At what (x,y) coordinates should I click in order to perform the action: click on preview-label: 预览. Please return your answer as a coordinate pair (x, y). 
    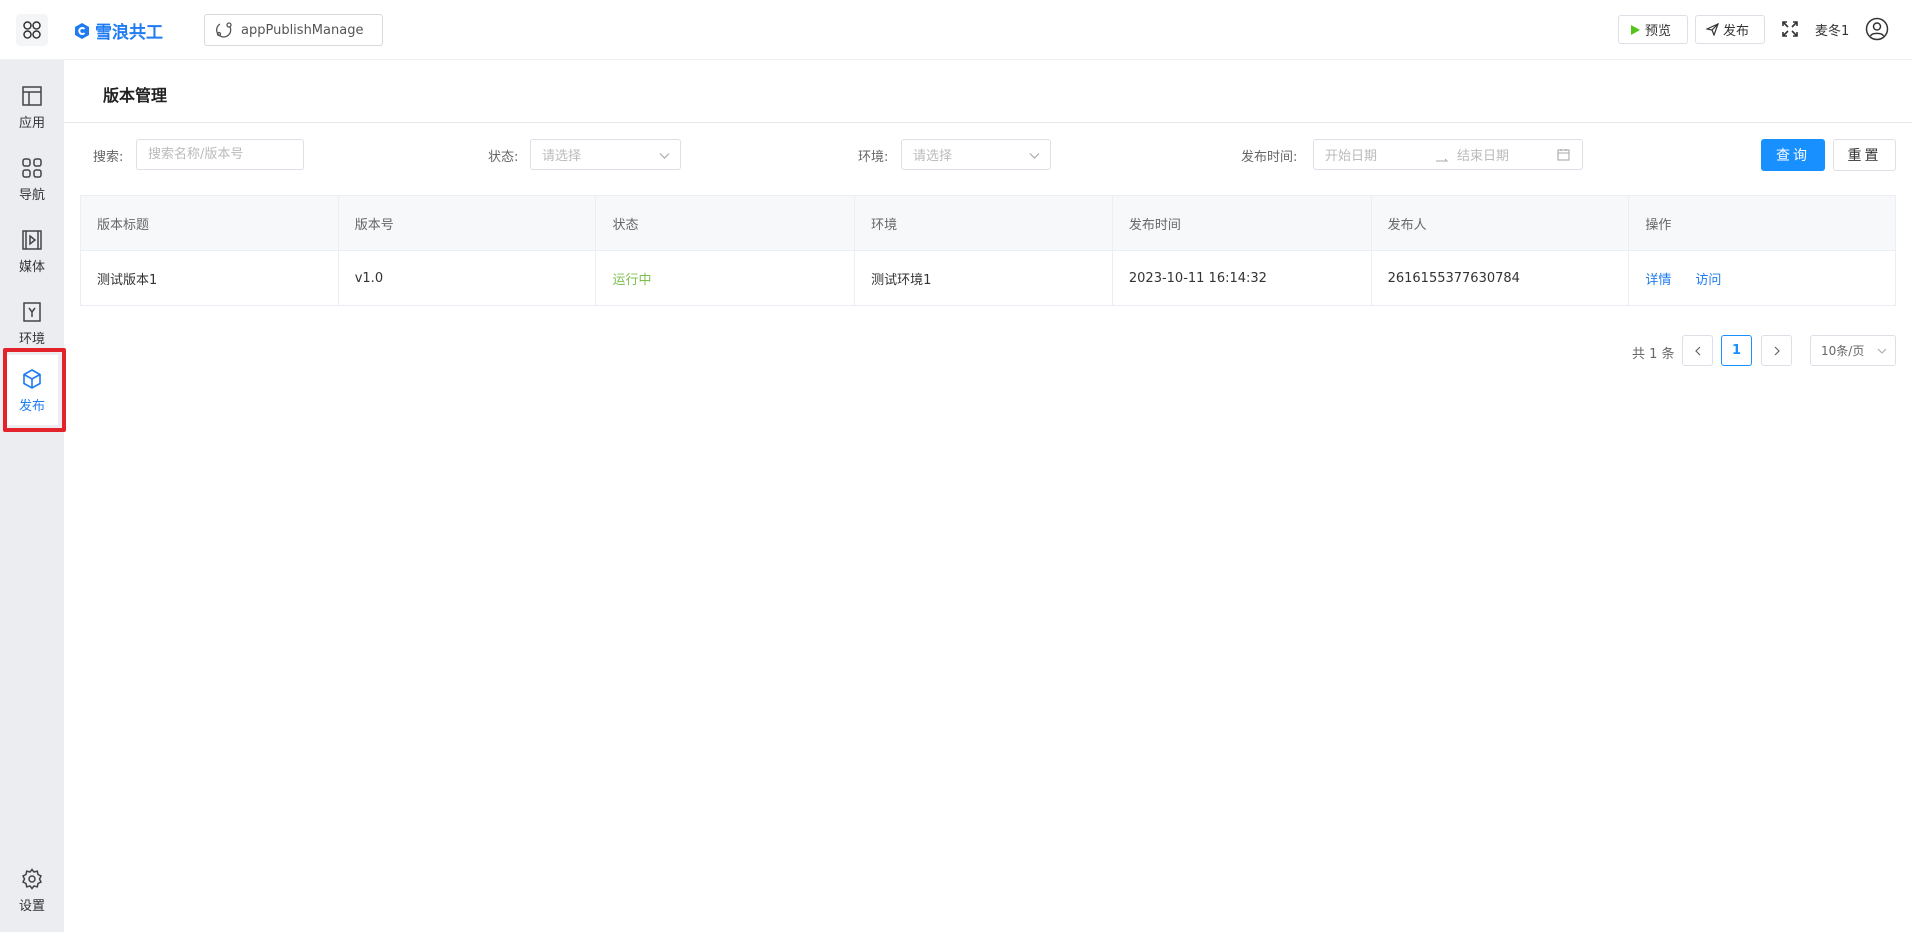
    Looking at the image, I should click on (1658, 31).